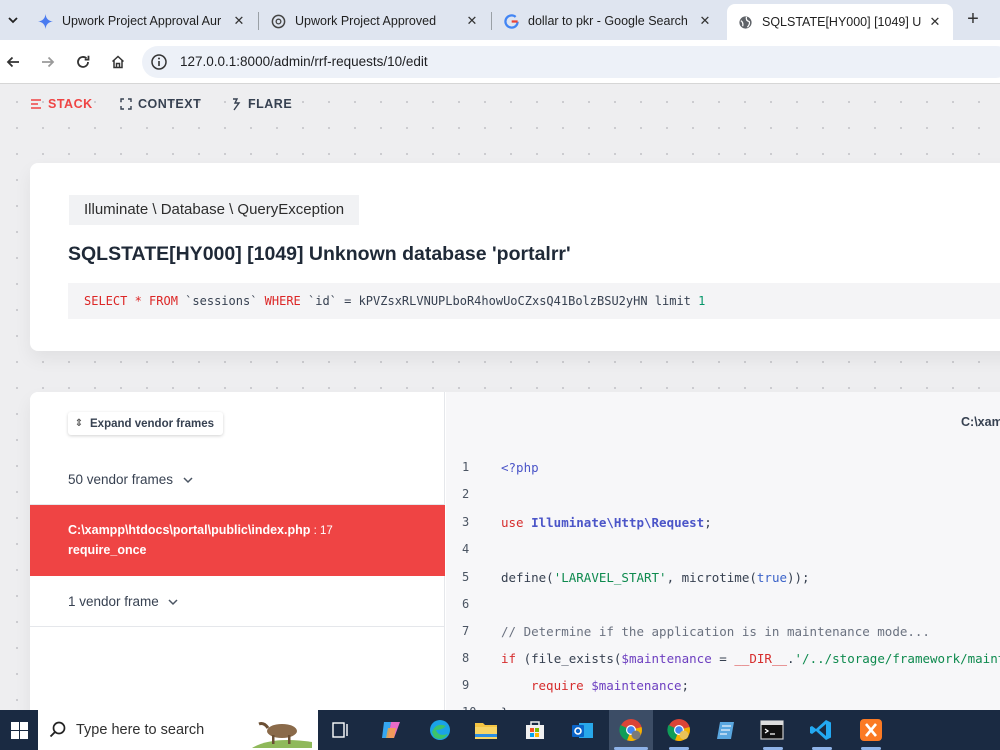 The width and height of the screenshot is (1000, 750). What do you see at coordinates (118, 62) in the screenshot?
I see `home-icon` at bounding box center [118, 62].